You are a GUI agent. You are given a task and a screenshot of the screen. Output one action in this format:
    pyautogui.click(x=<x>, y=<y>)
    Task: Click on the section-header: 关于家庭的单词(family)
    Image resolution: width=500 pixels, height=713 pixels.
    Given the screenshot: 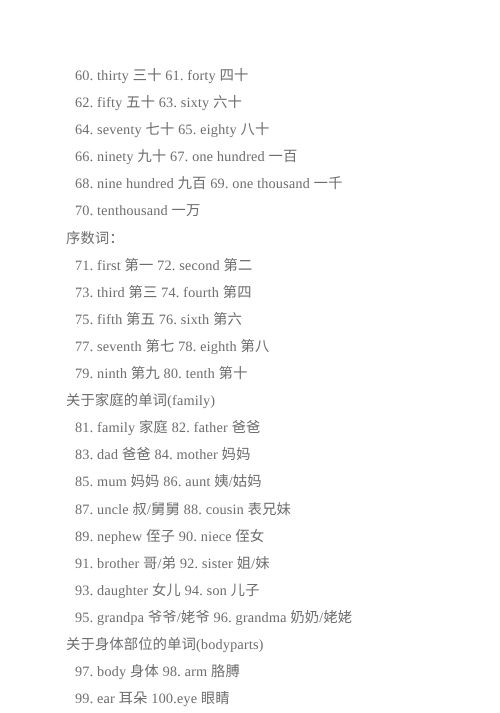 What is the action you would take?
    pyautogui.click(x=141, y=401)
    